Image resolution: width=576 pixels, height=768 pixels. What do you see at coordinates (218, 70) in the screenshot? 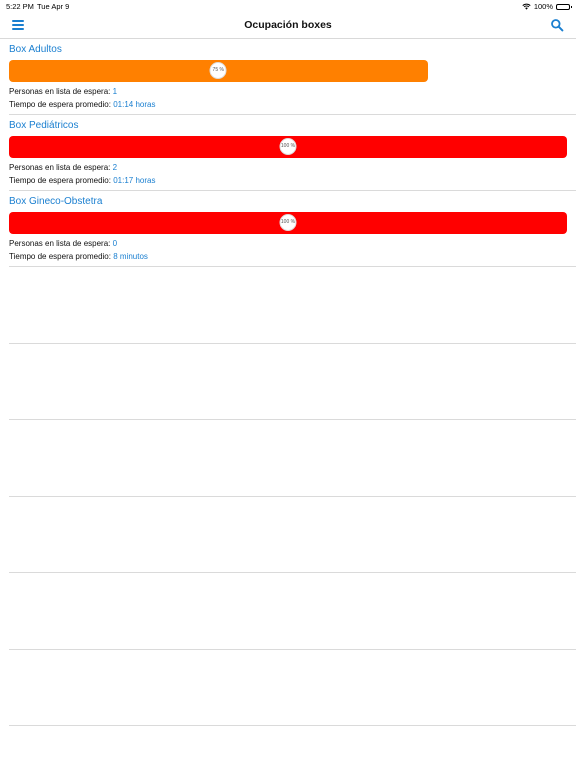
I see `occupancy-percent-badge: 75 %` at bounding box center [218, 70].